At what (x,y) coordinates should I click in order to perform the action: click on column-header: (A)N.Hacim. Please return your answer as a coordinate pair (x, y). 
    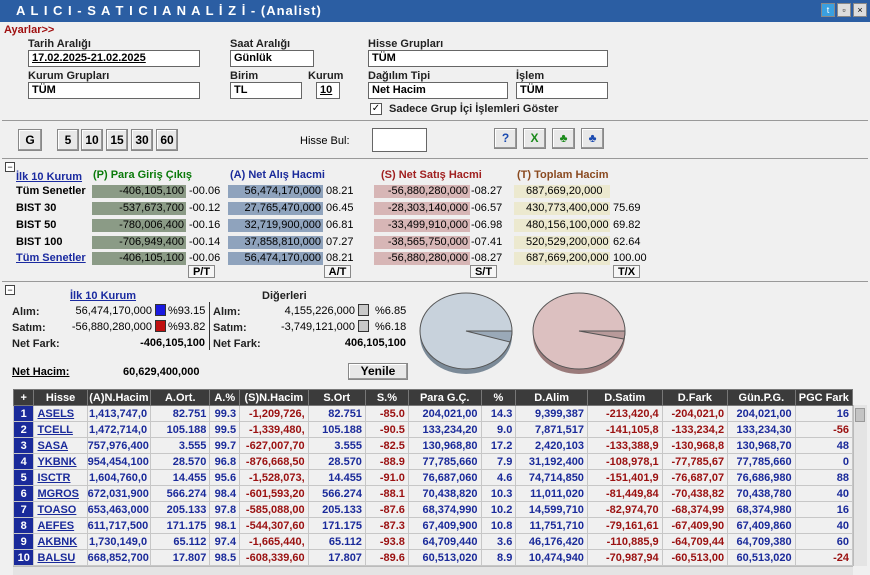
    Looking at the image, I should click on (119, 397).